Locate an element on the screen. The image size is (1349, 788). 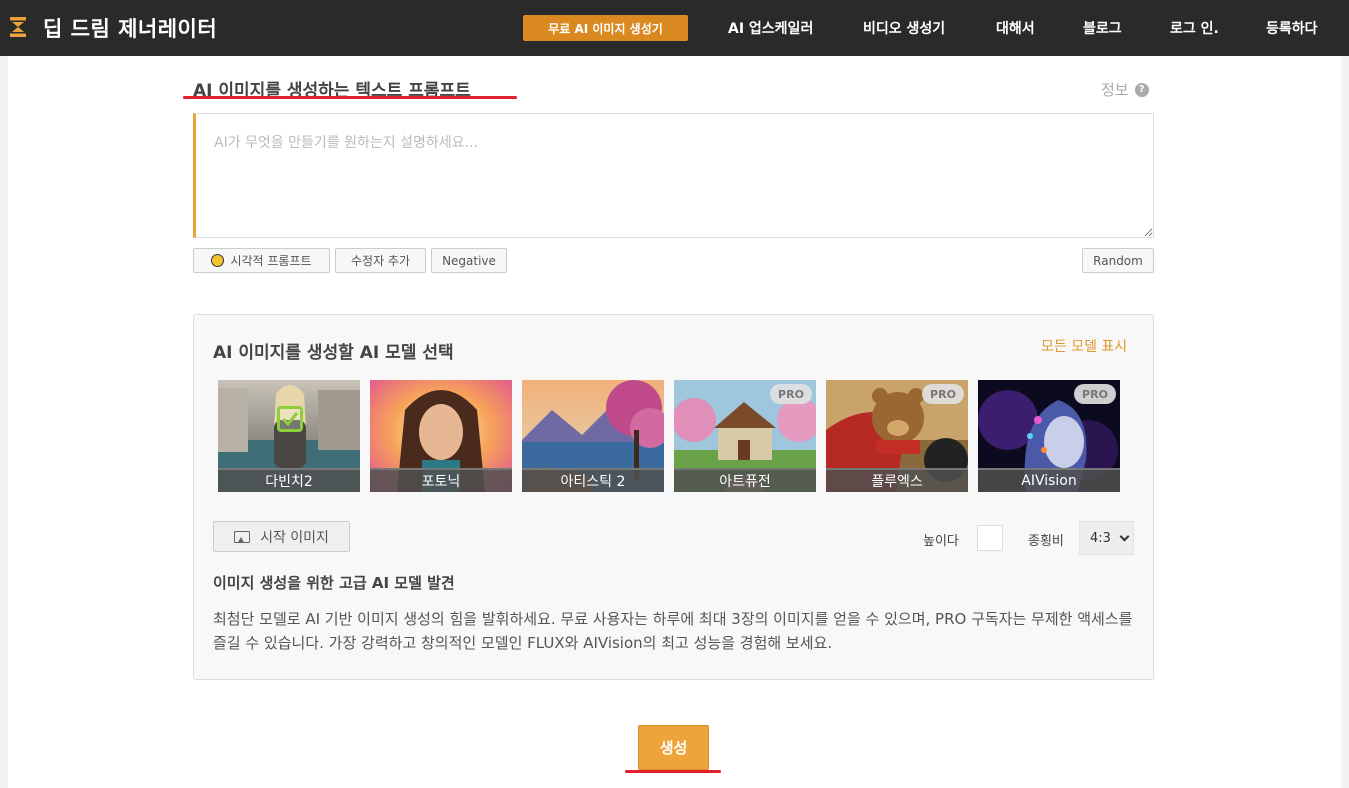
nav-video-generator: 비디오 생성기 is located at coordinates (904, 28).